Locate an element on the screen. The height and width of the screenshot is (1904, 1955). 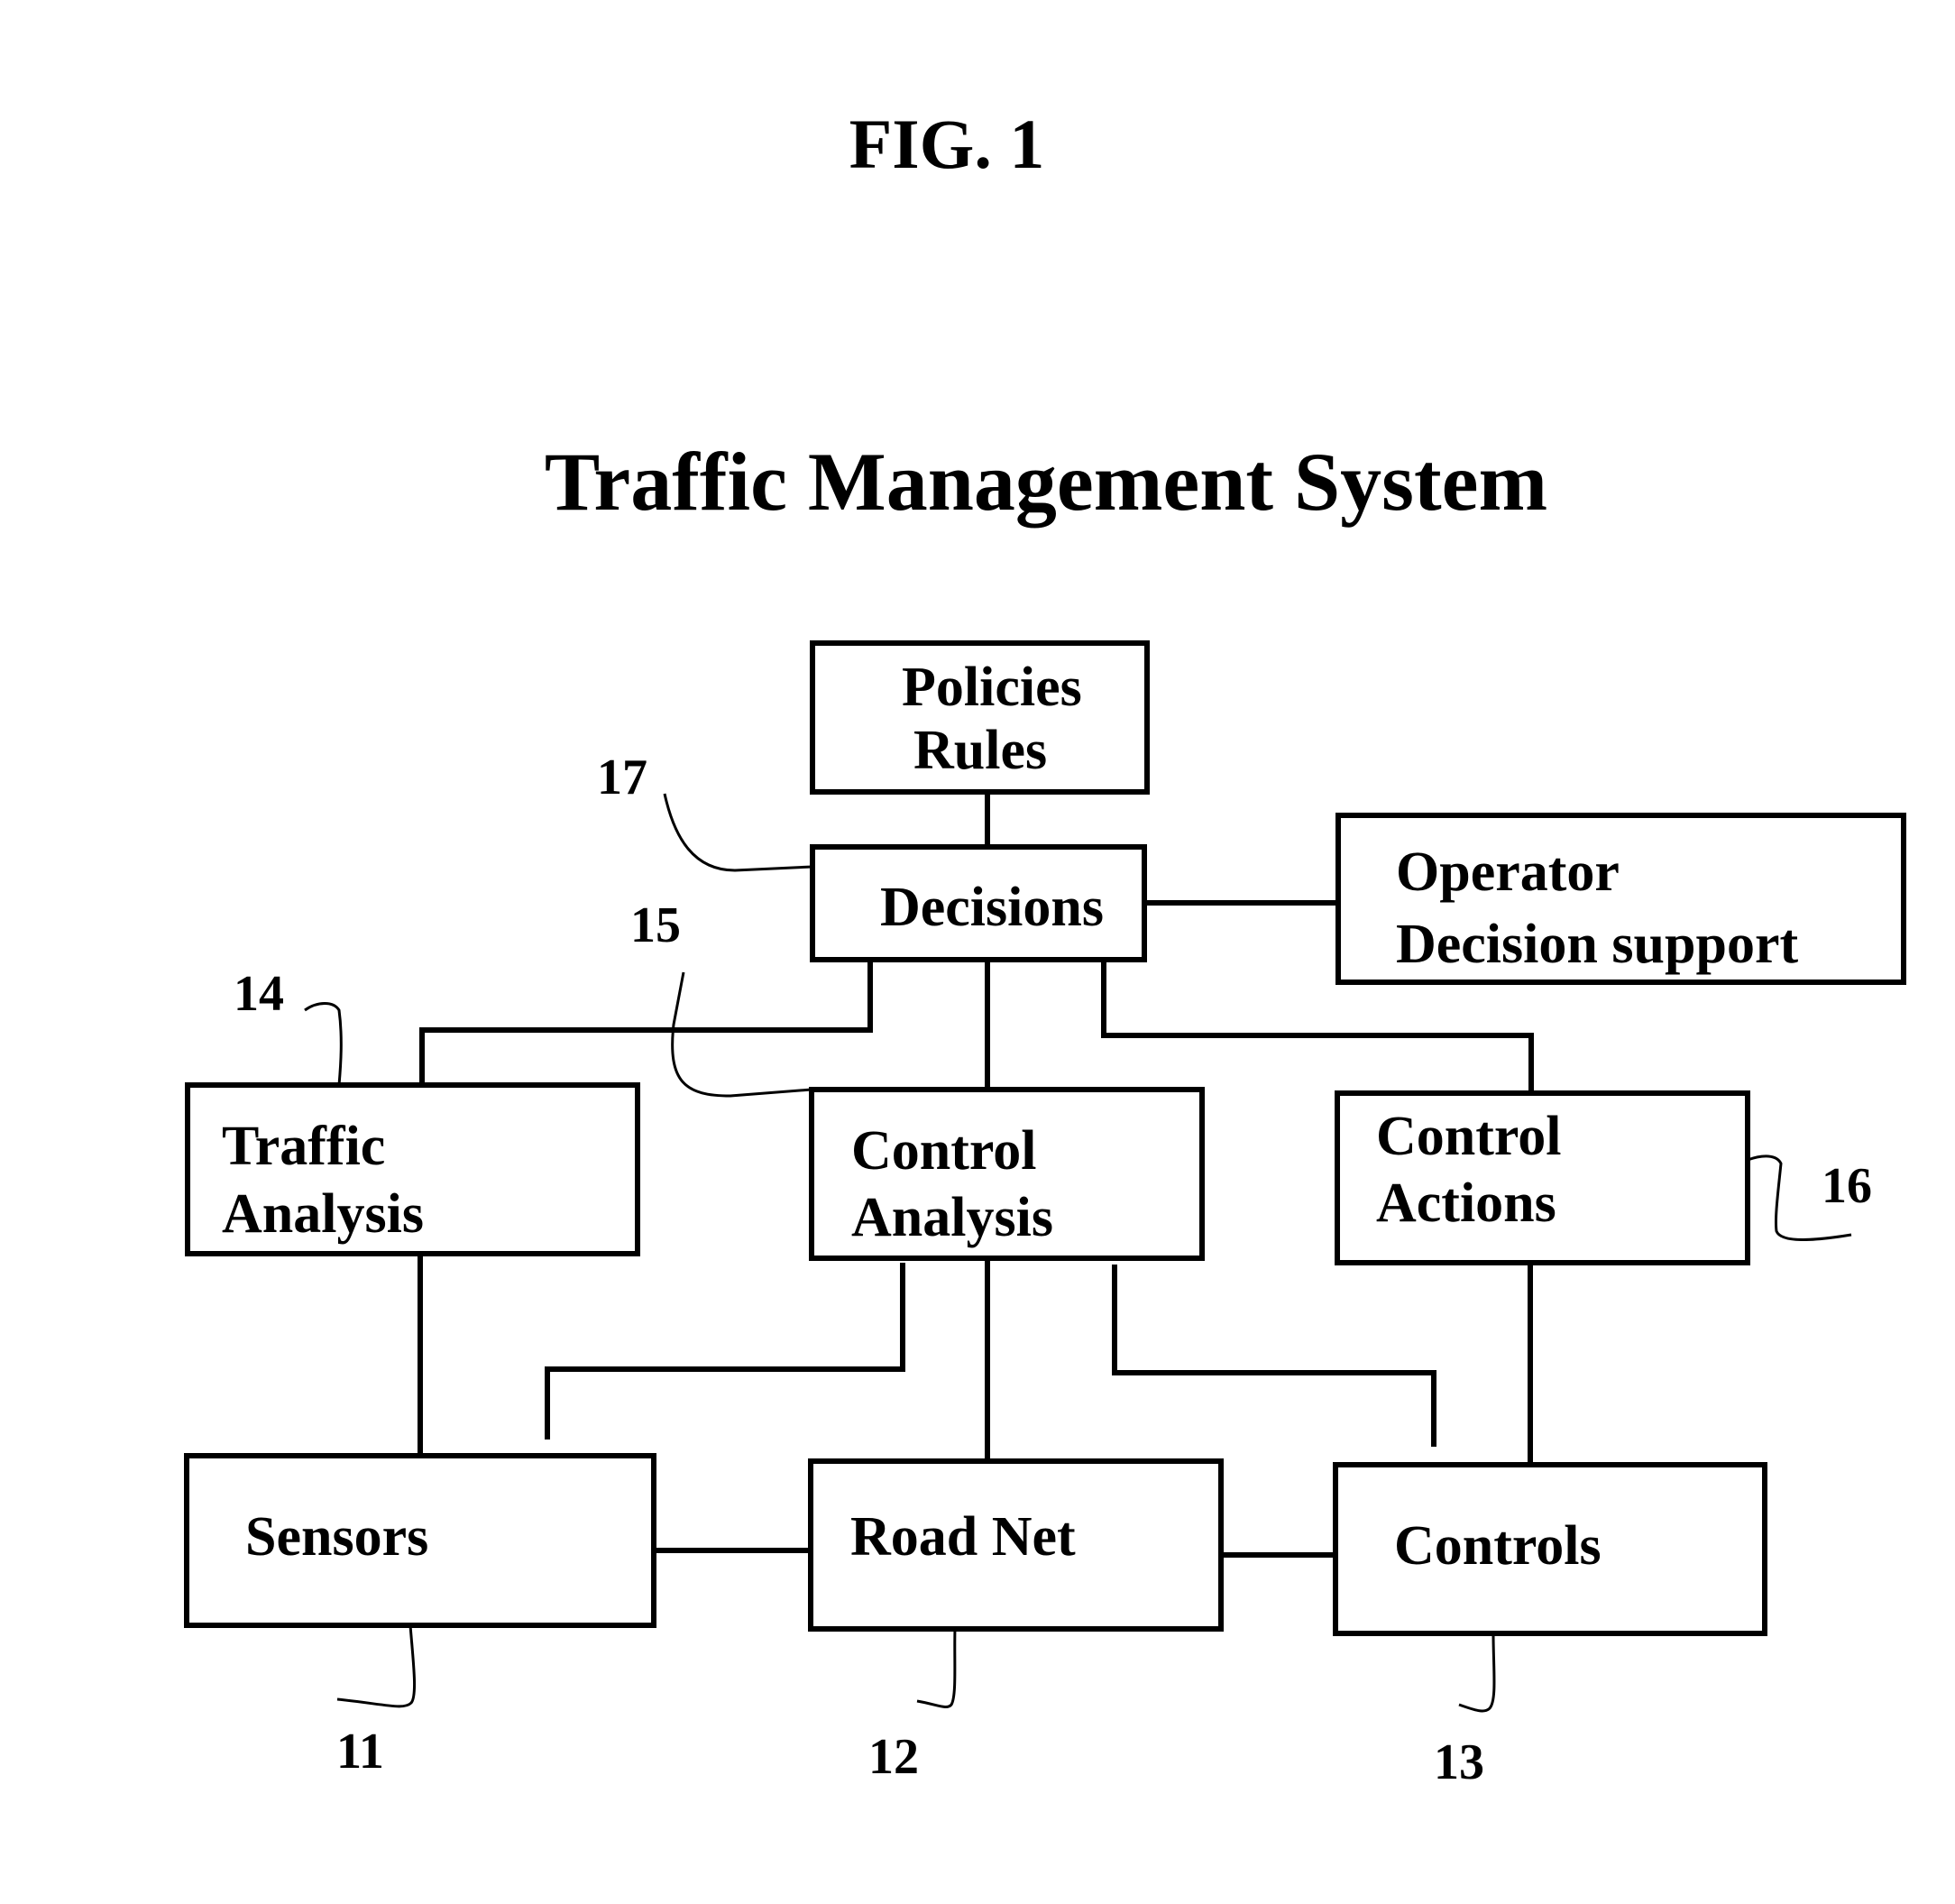
control-analysis-label: Analysis is located at coordinates (952, 1217).